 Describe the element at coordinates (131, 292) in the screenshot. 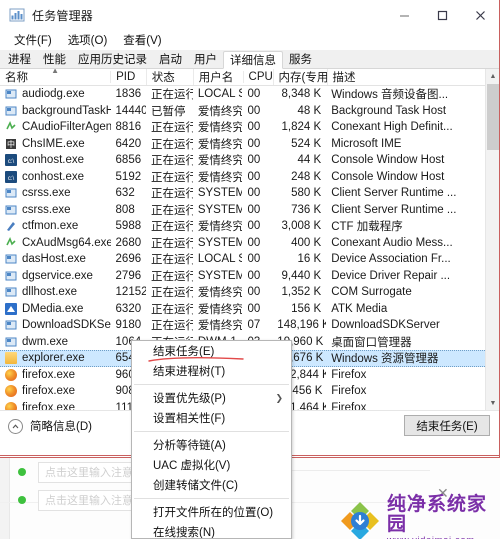

I see `cell-pid: 12152` at that location.